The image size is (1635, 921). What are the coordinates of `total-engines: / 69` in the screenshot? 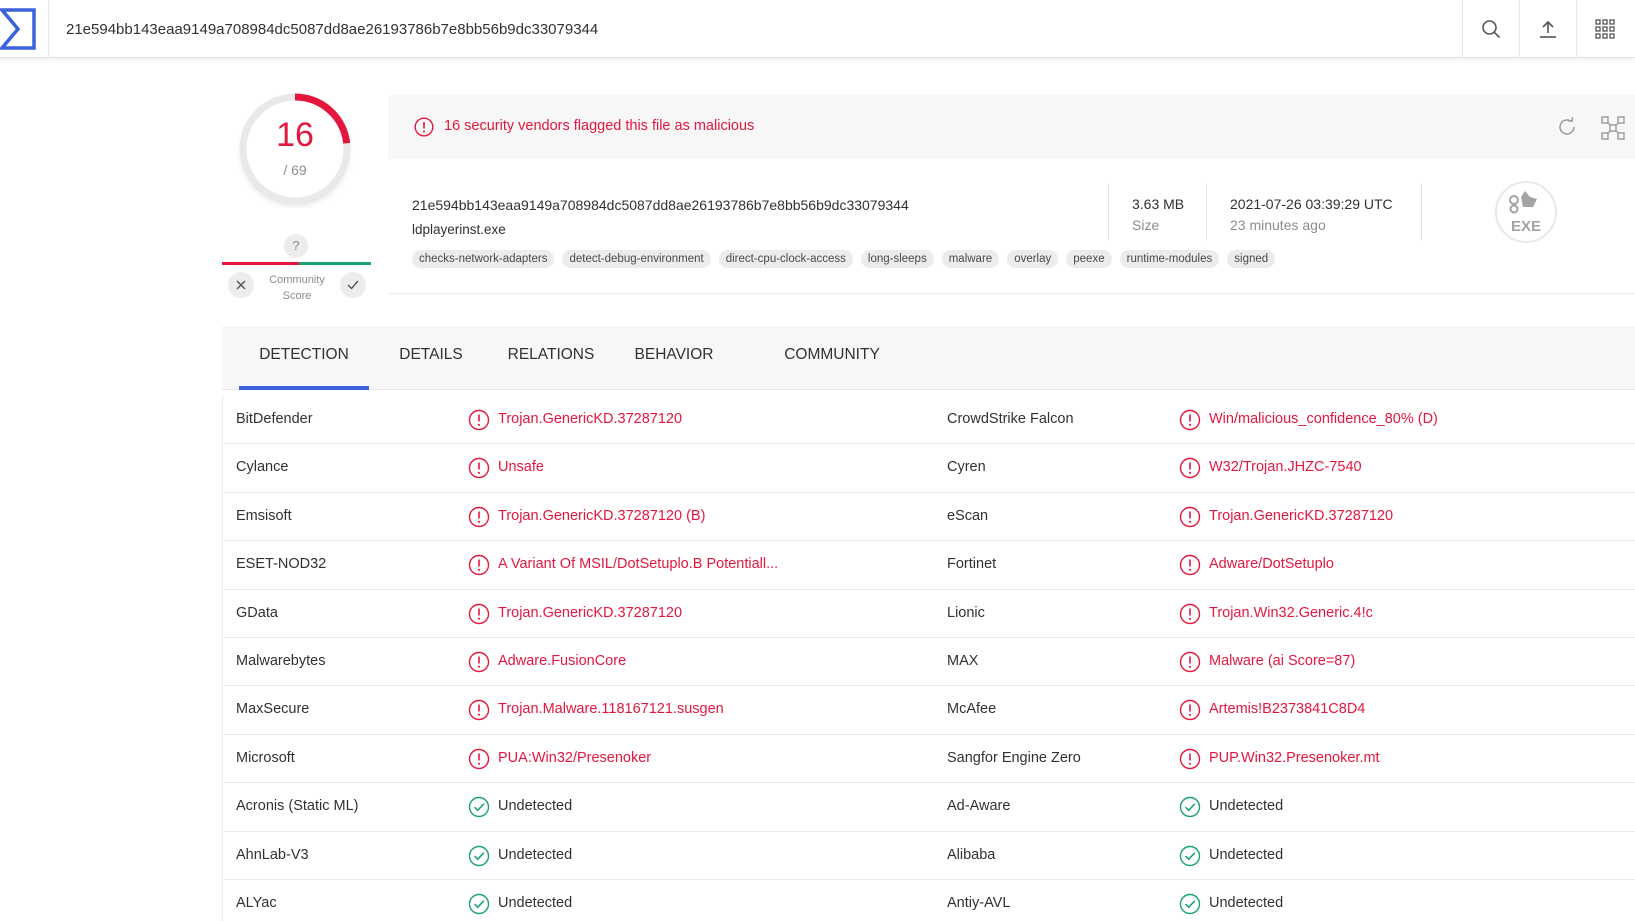 It's located at (295, 170).